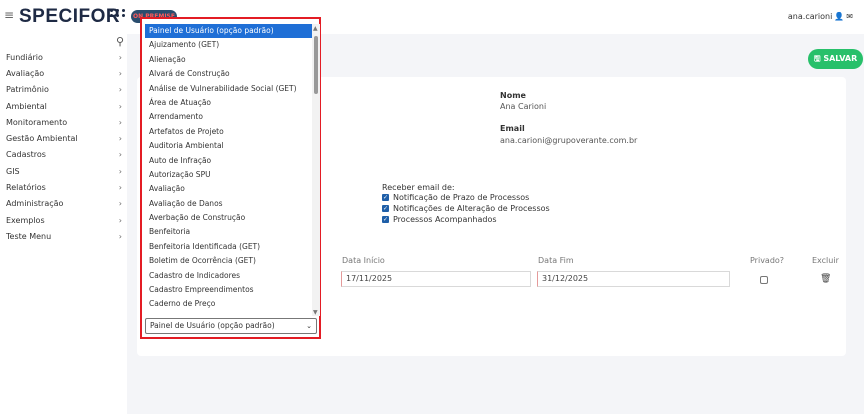 Image resolution: width=864 pixels, height=414 pixels. I want to click on sidebar-item-label: Ambiental, so click(26, 106).